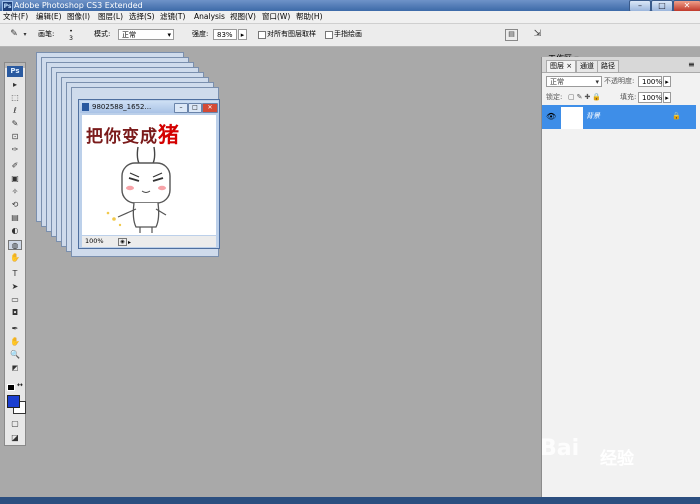 The width and height of the screenshot is (700, 504). I want to click on foreground-color-swatch, so click(13, 401).